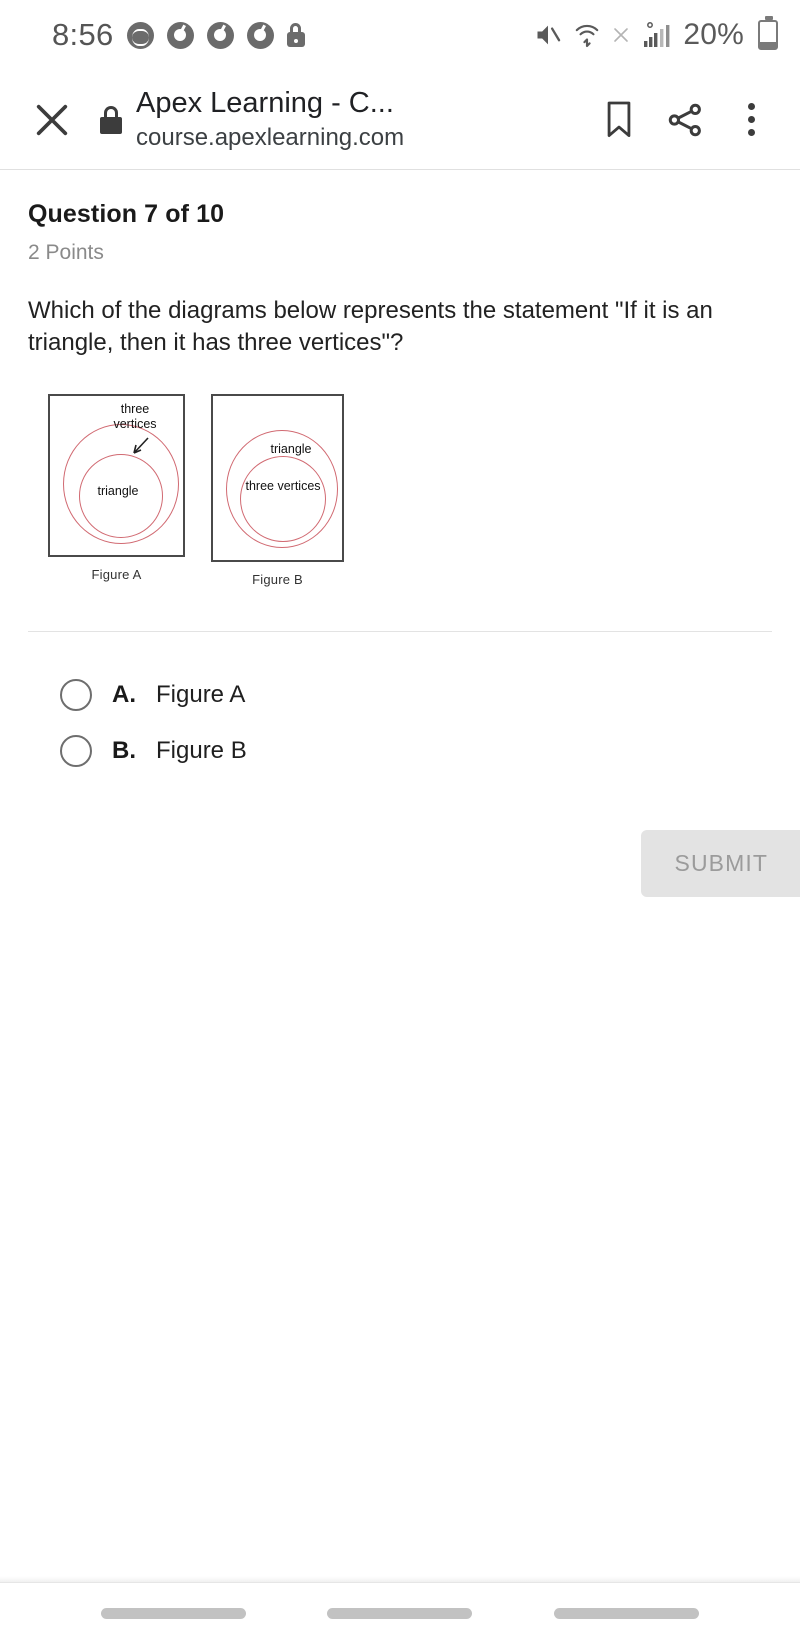 Image resolution: width=800 pixels, height=1644 pixels. I want to click on nav-pill-home, so click(400, 1613).